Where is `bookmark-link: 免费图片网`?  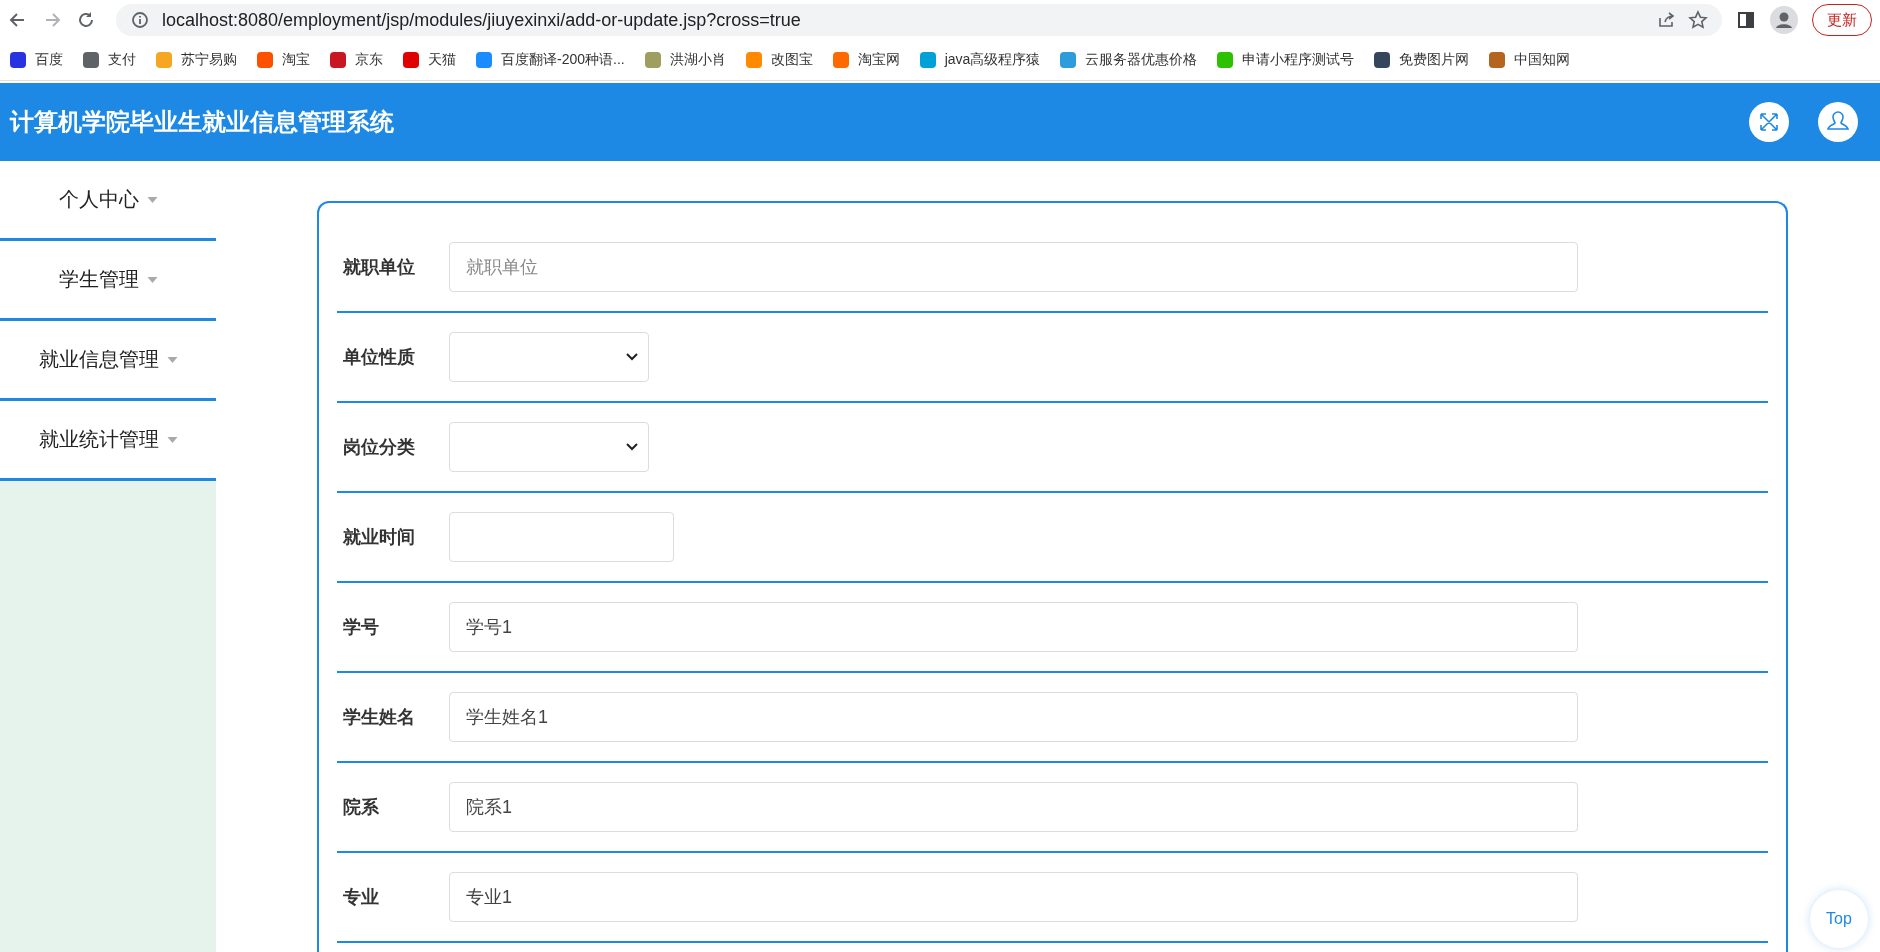 bookmark-link: 免费图片网 is located at coordinates (1422, 60).